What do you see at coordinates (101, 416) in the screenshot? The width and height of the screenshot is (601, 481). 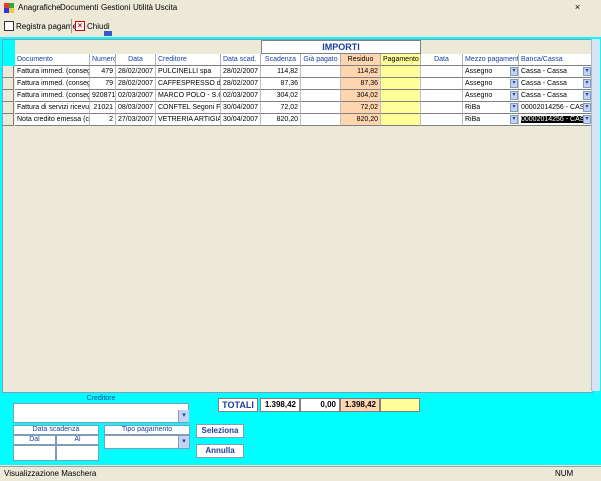 I see `creditore-select: ▾` at bounding box center [101, 416].